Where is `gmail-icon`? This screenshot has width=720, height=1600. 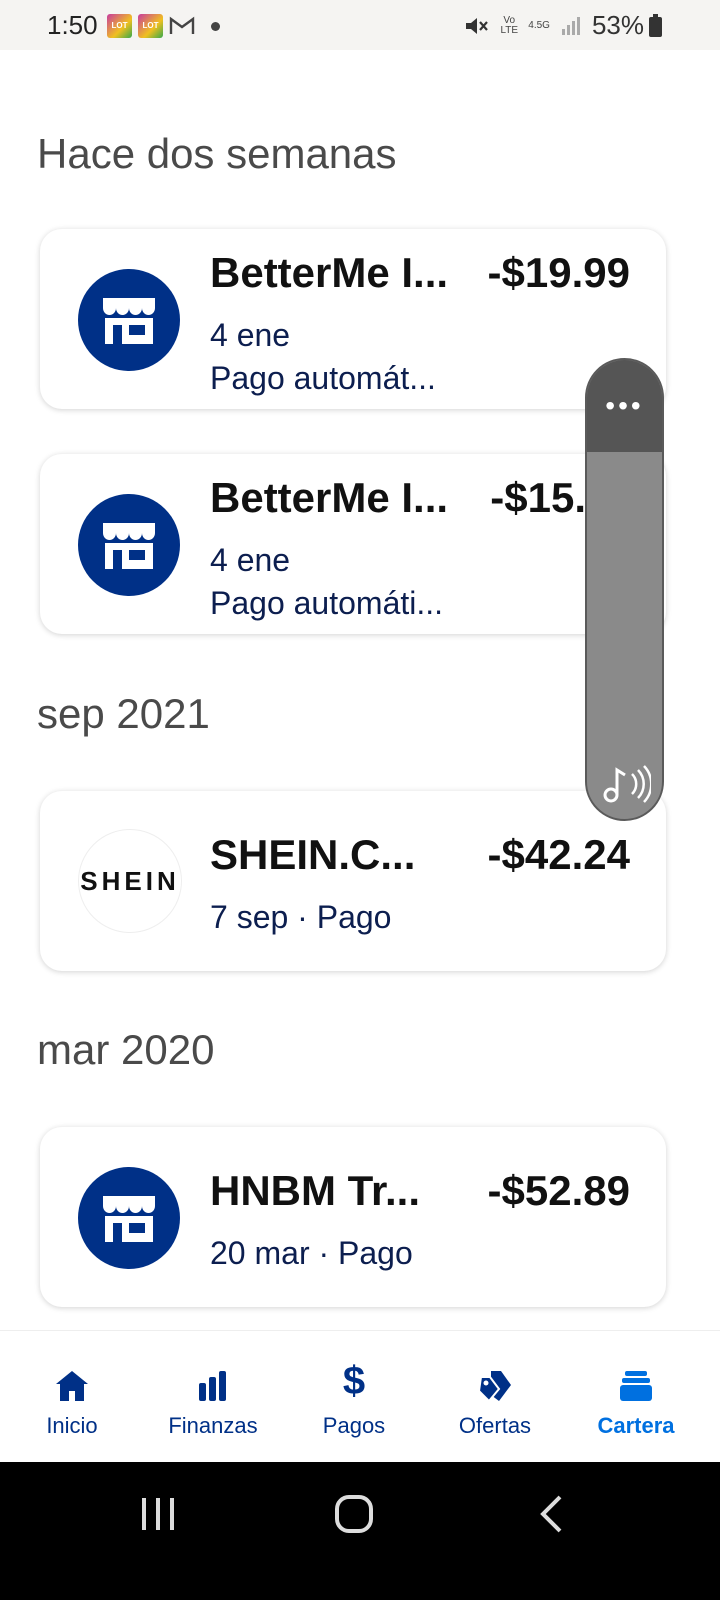
gmail-icon is located at coordinates (182, 25).